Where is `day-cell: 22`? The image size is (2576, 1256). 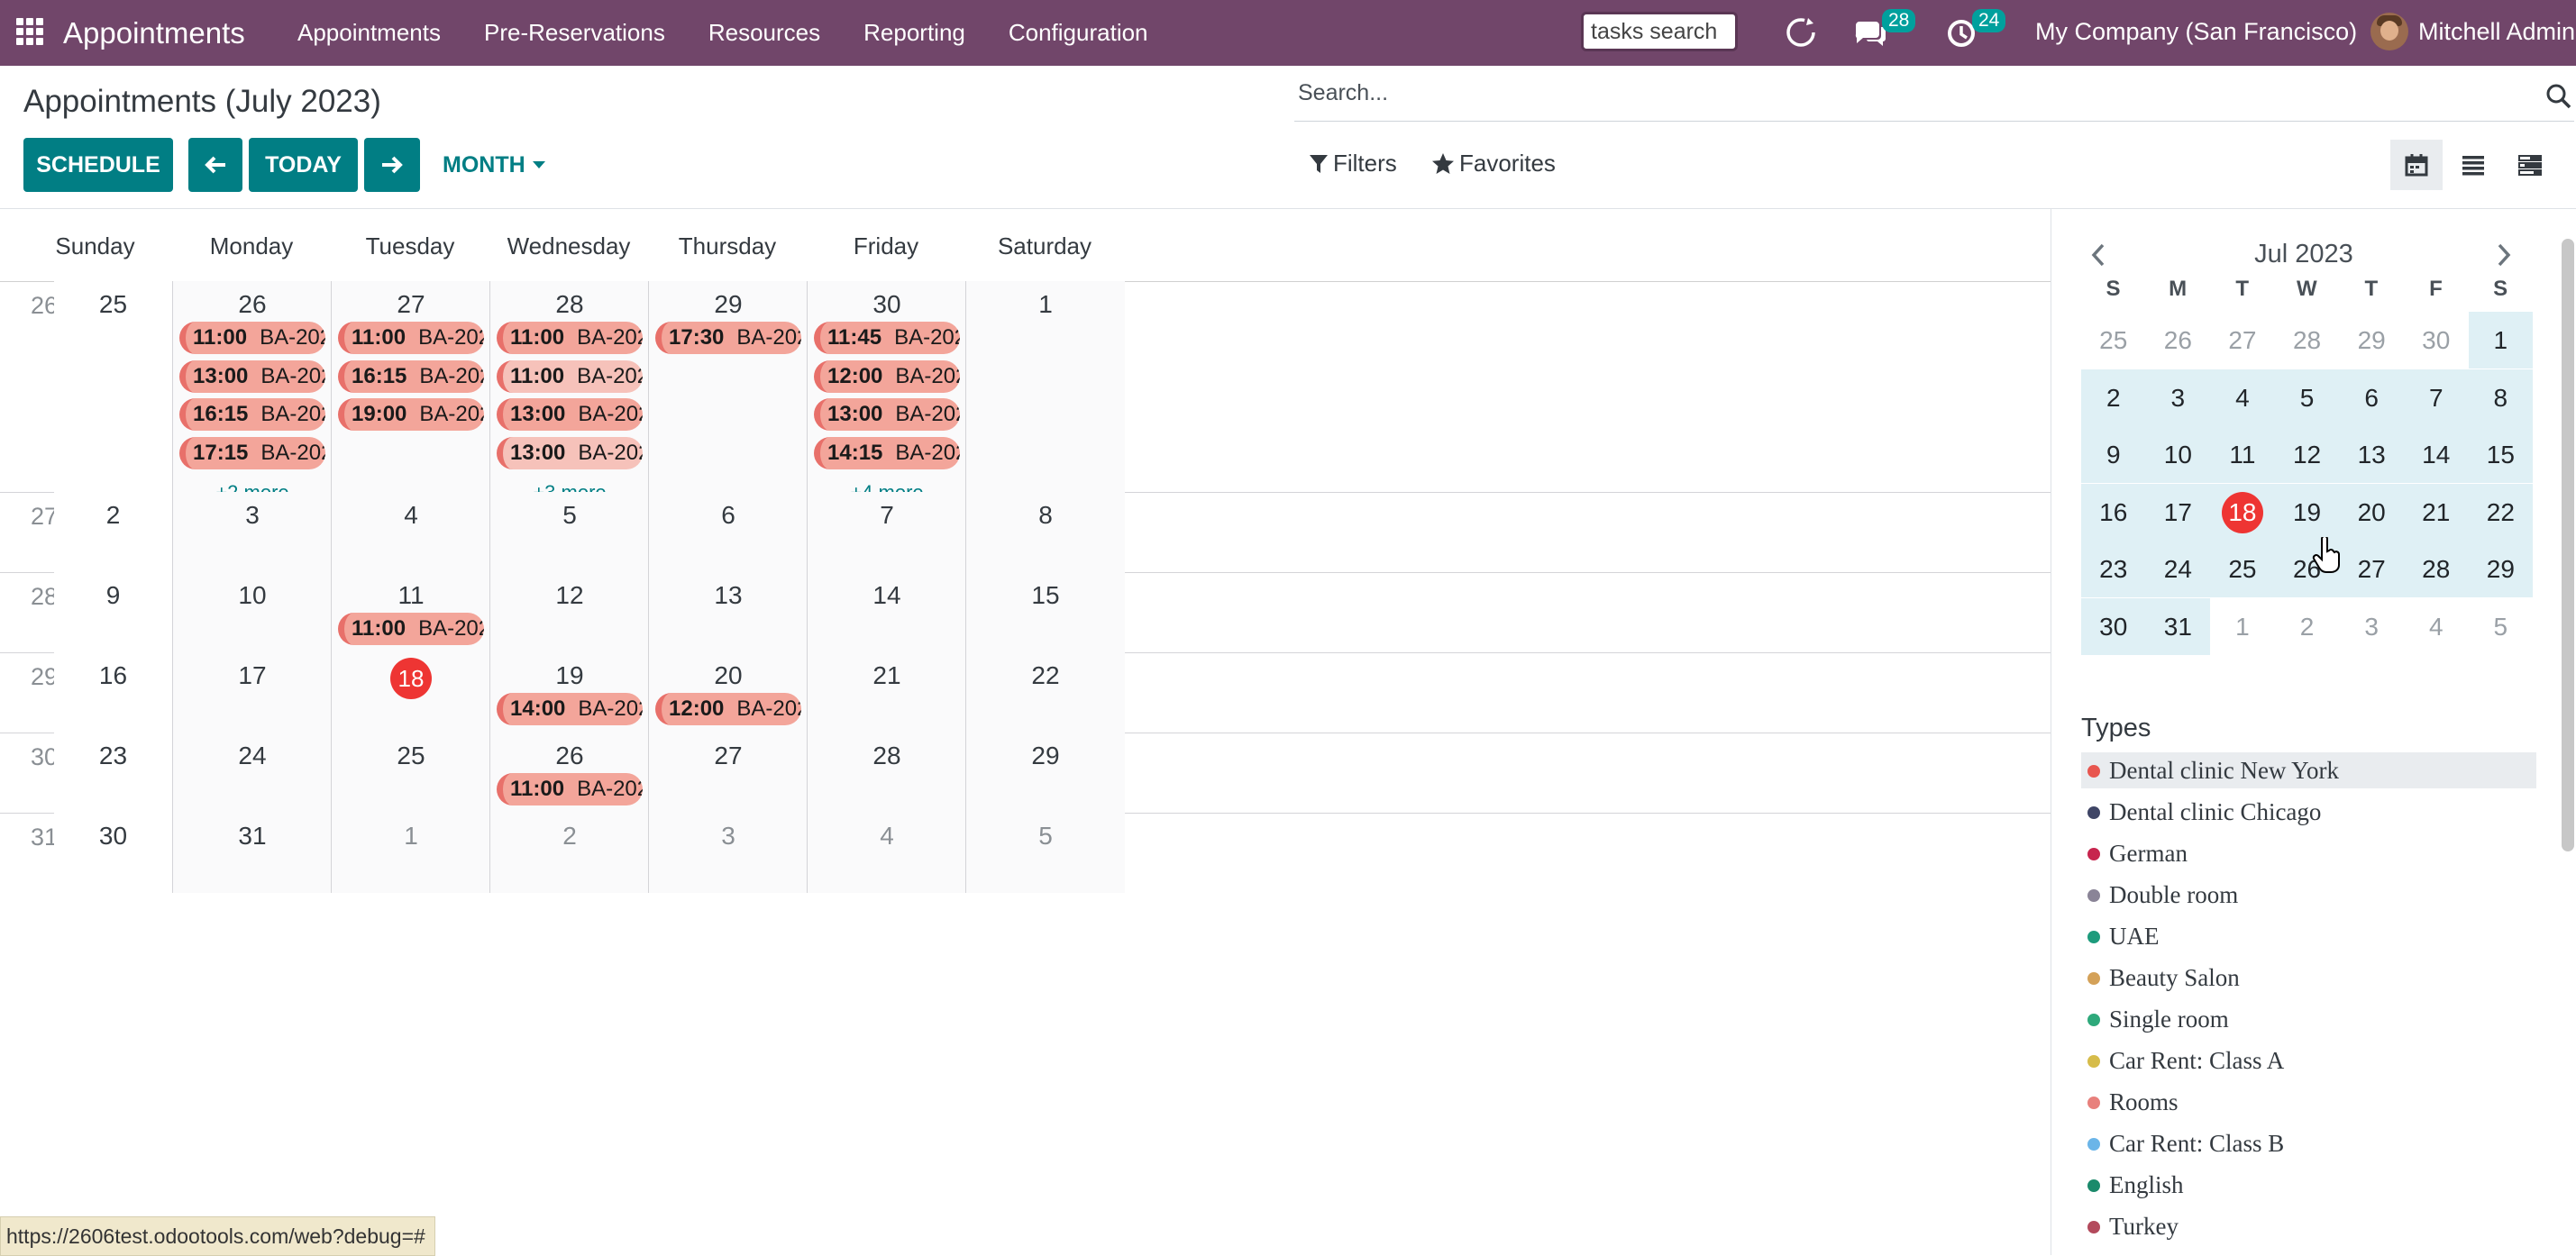
day-cell: 22 is located at coordinates (1045, 692).